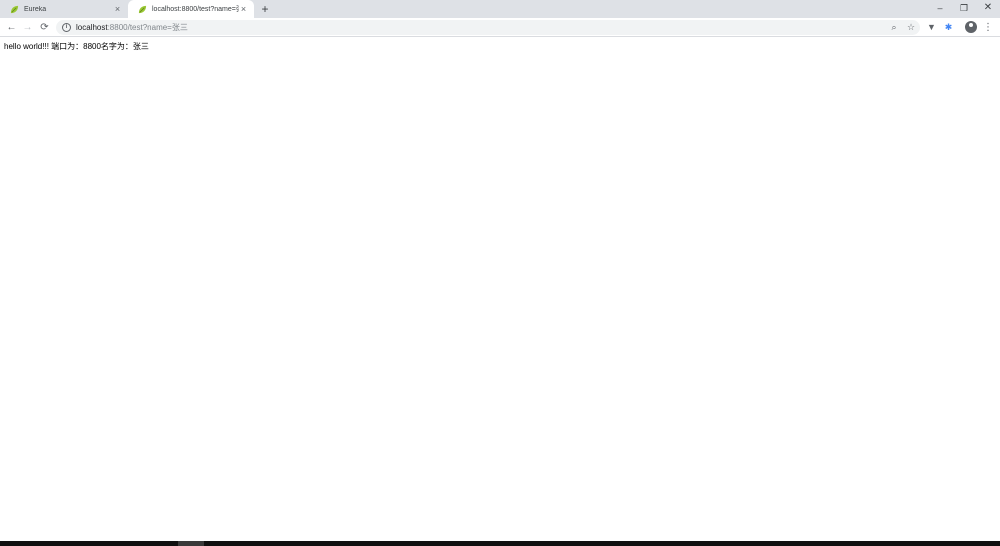 The width and height of the screenshot is (1000, 546). I want to click on info-icon: i, so click(66, 27).